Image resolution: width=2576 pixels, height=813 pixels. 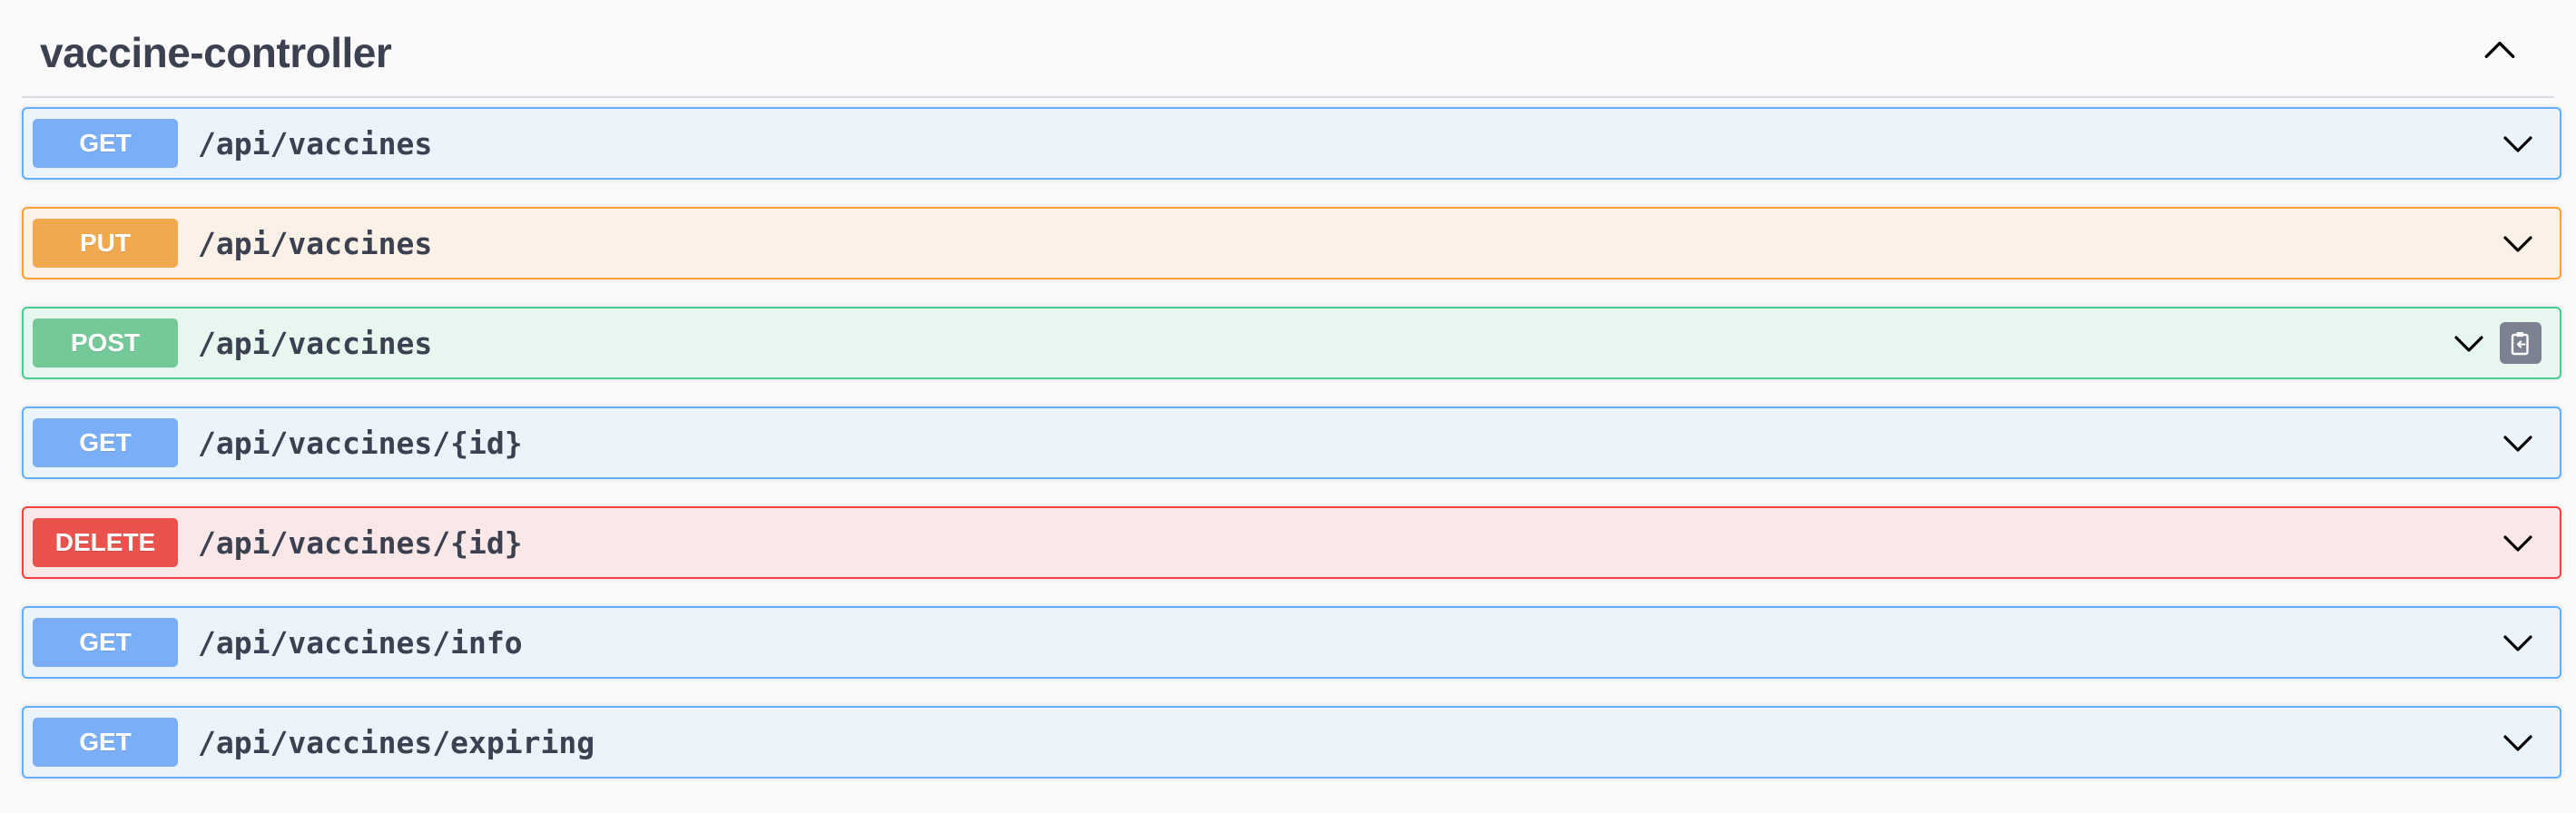 I want to click on operation-get-vaccine-by-id: GET /api/vaccines/{id}, so click(x=1291, y=442).